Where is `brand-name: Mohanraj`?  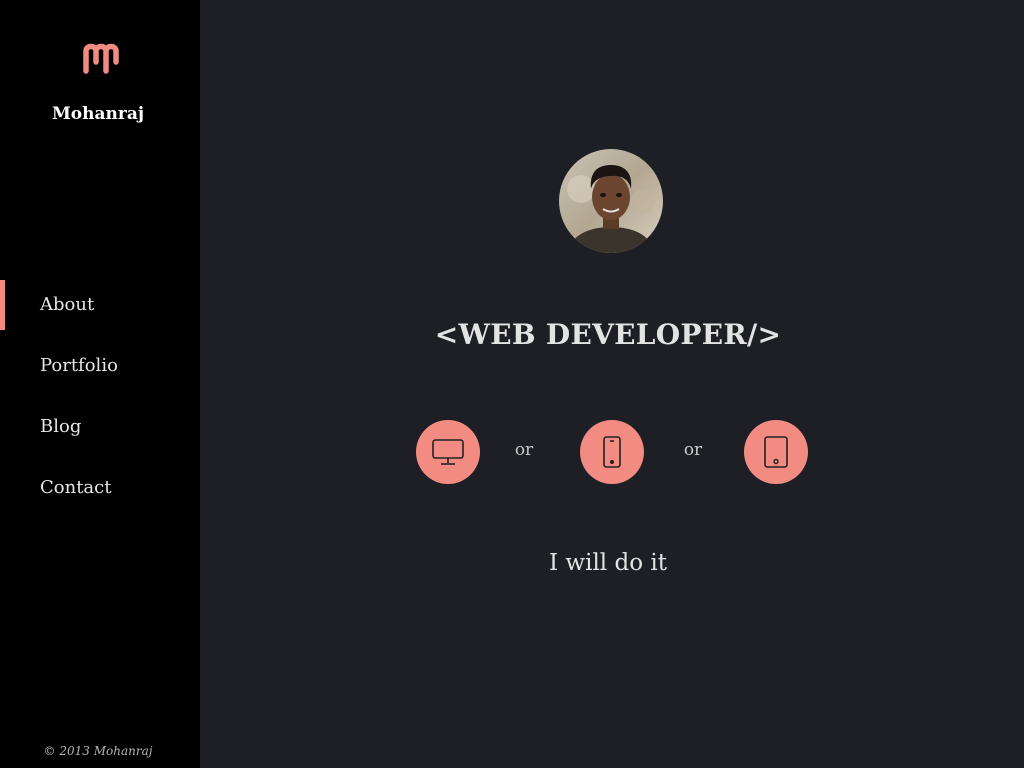
brand-name: Mohanraj is located at coordinates (98, 114).